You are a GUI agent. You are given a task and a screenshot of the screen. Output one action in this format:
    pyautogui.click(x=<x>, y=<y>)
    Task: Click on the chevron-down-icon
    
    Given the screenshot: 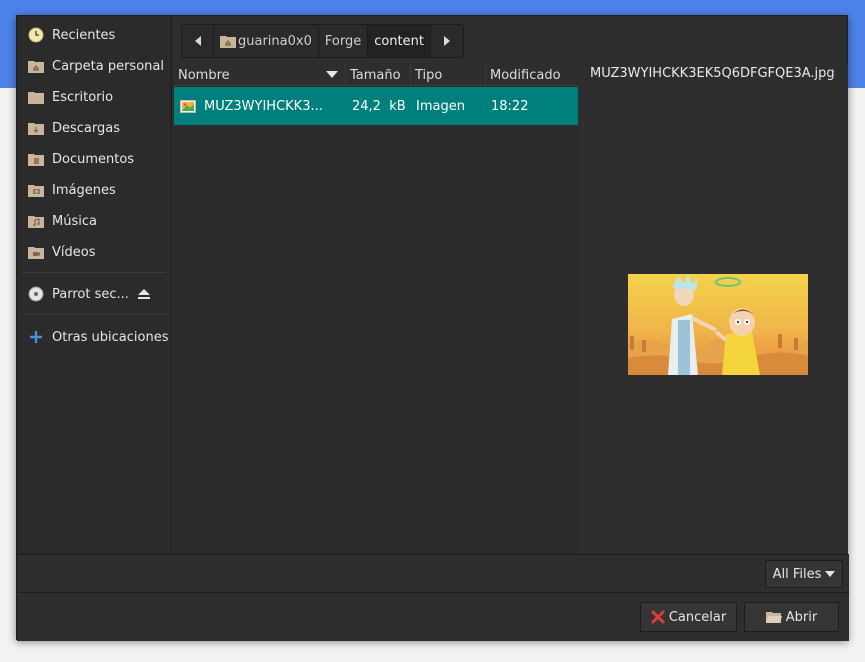 What is the action you would take?
    pyautogui.click(x=830, y=573)
    